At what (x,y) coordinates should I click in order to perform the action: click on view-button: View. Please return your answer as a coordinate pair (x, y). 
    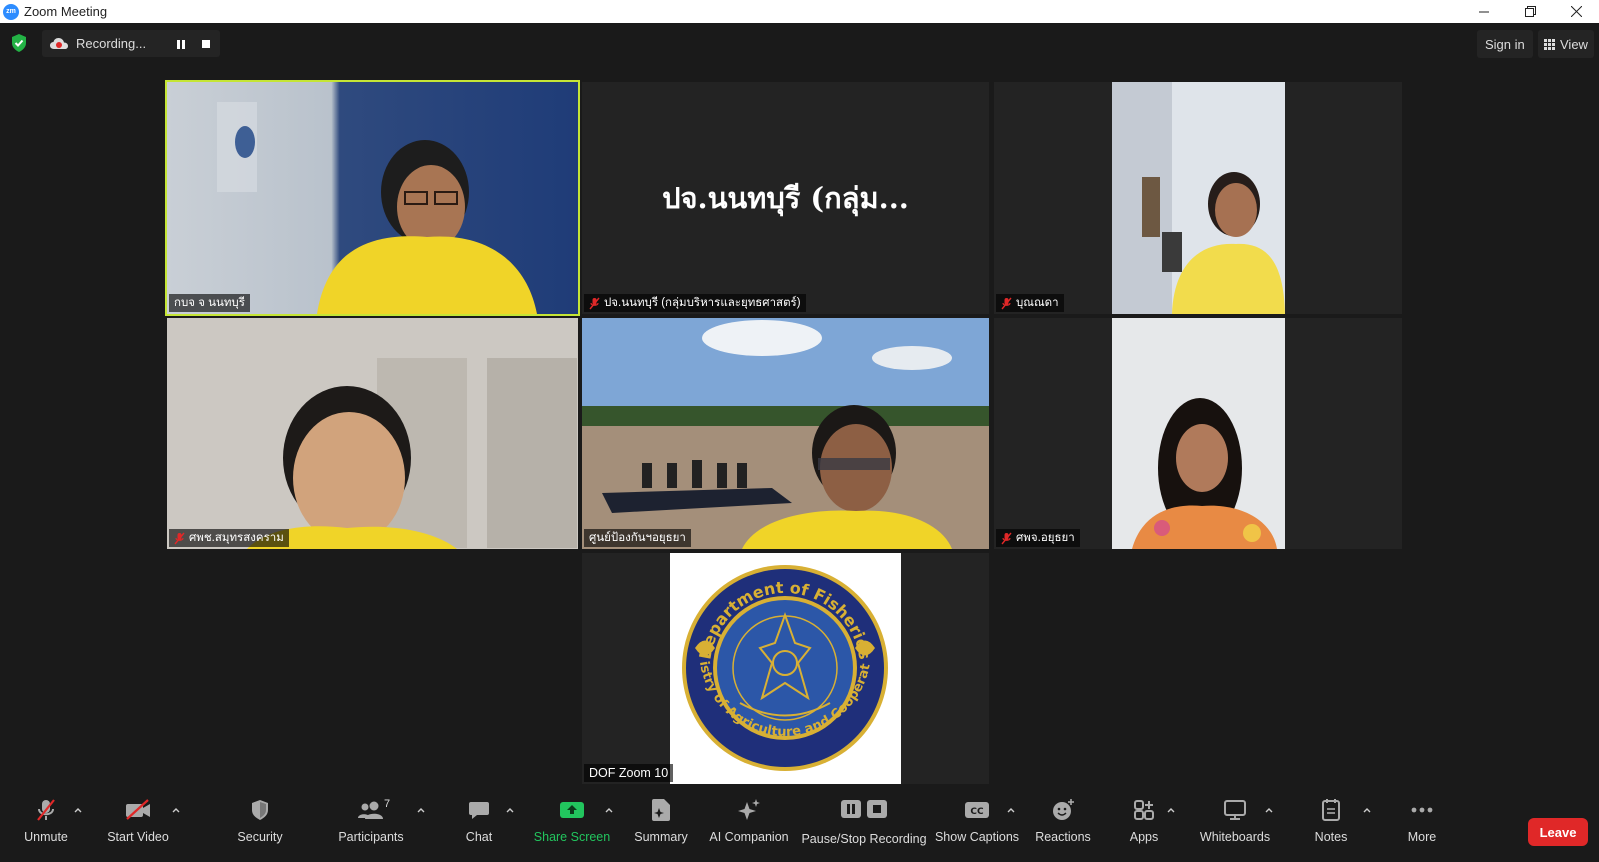
    Looking at the image, I should click on (1566, 44).